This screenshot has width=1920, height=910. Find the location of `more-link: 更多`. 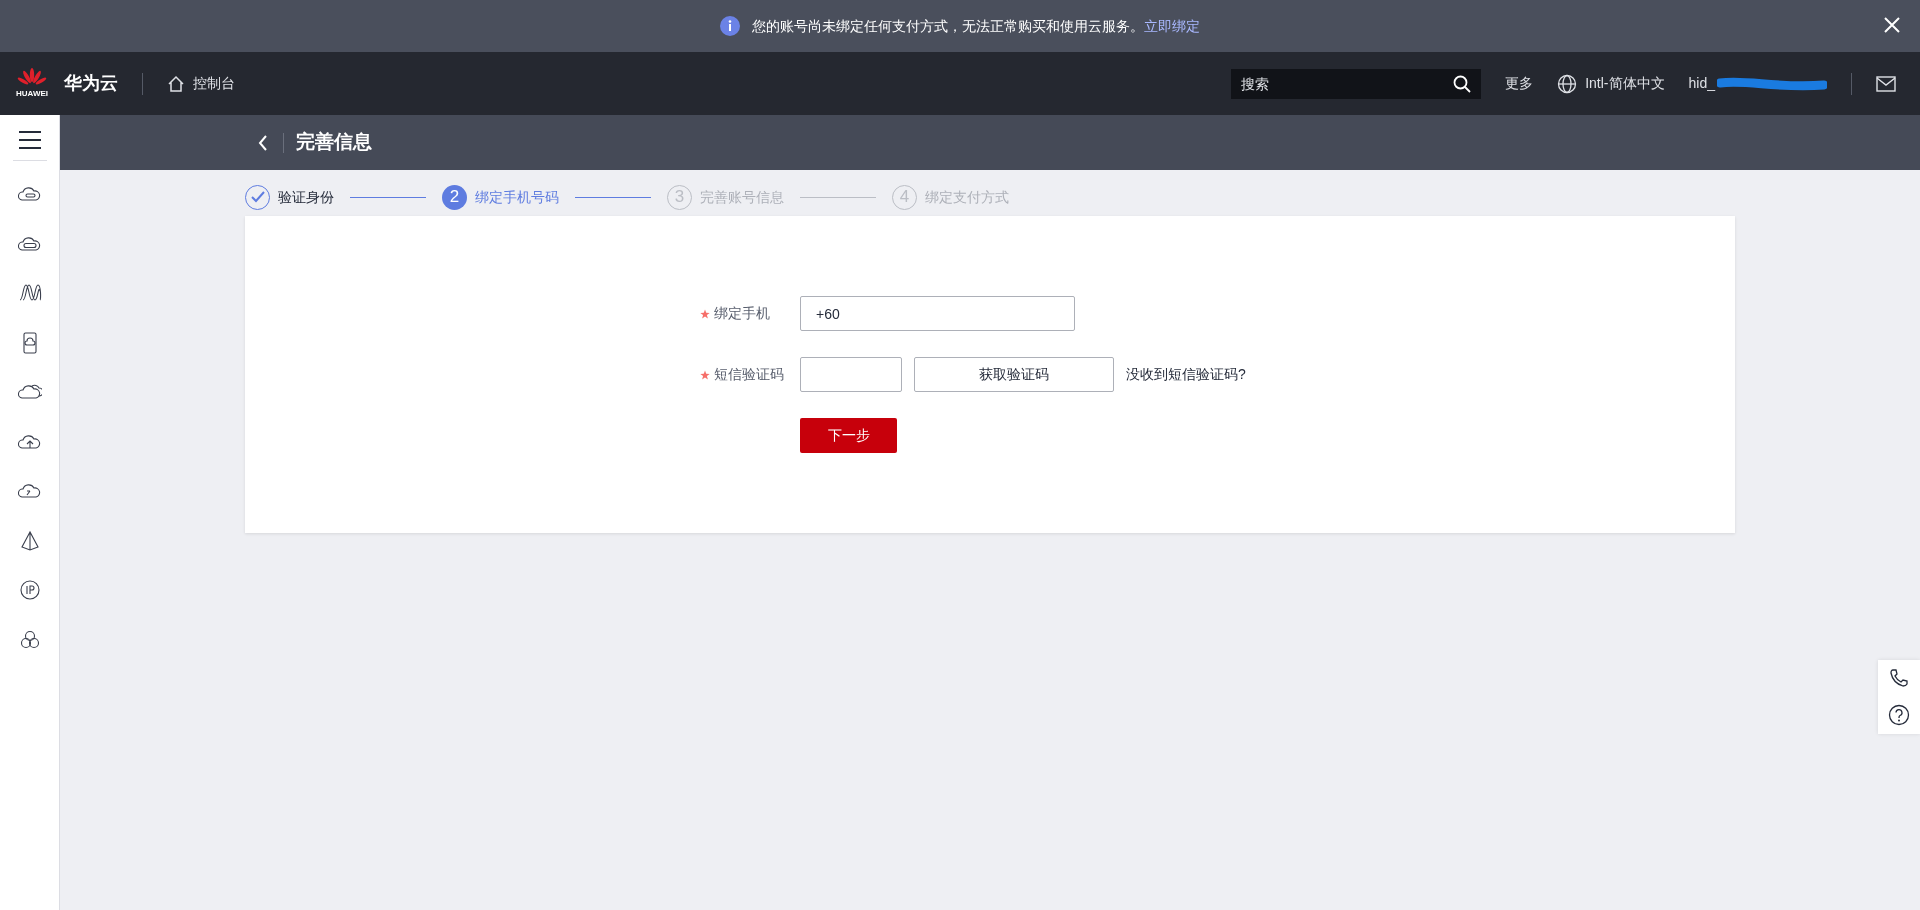

more-link: 更多 is located at coordinates (1519, 83).